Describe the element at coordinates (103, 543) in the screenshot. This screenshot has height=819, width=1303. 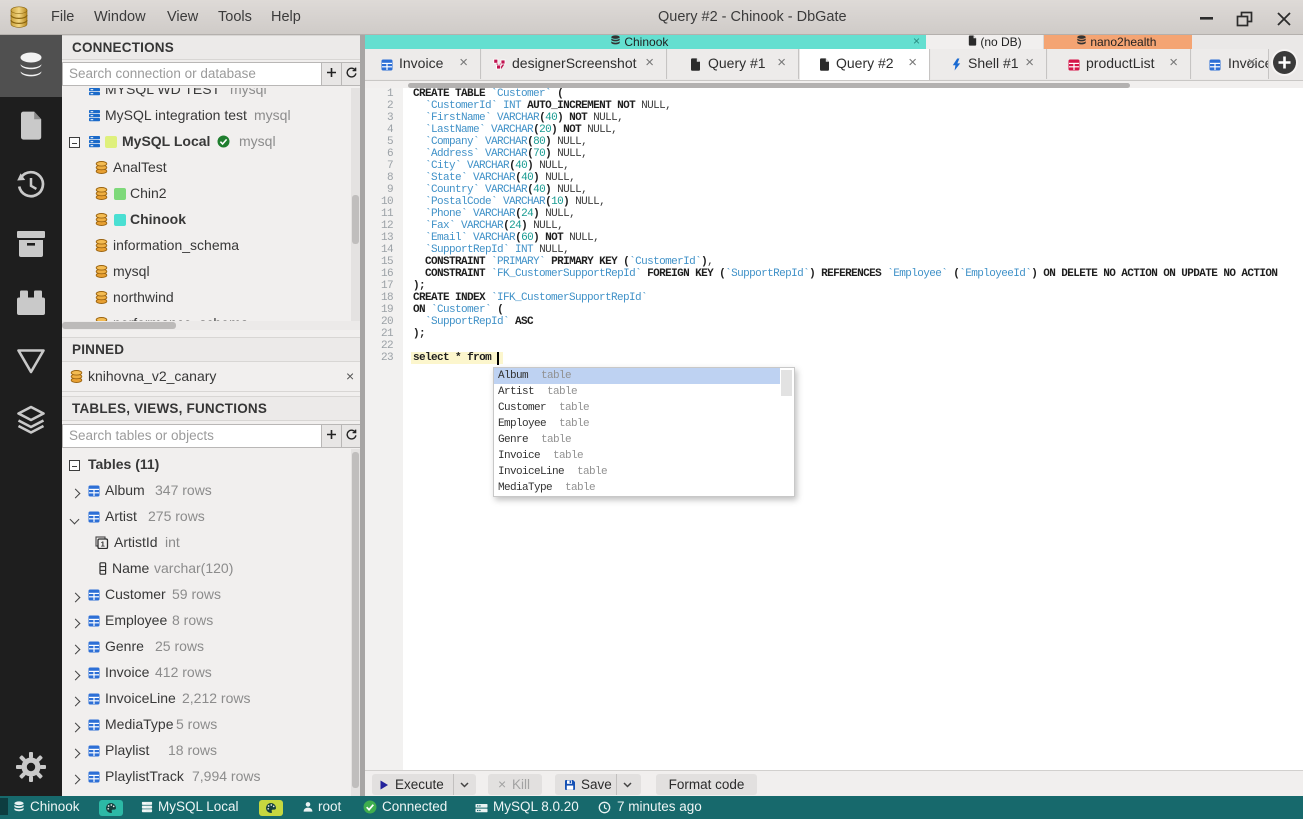
I see `svg-text: 1` at that location.